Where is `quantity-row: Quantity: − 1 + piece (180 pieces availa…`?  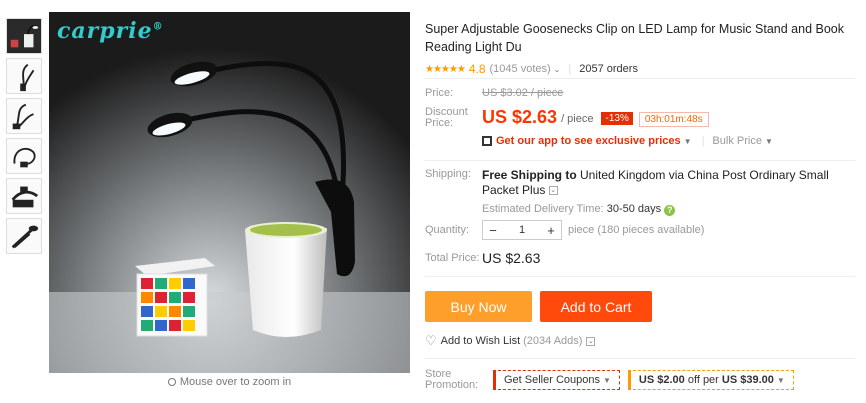 quantity-row: Quantity: − 1 + piece (180 pieces availa… is located at coordinates (564, 230).